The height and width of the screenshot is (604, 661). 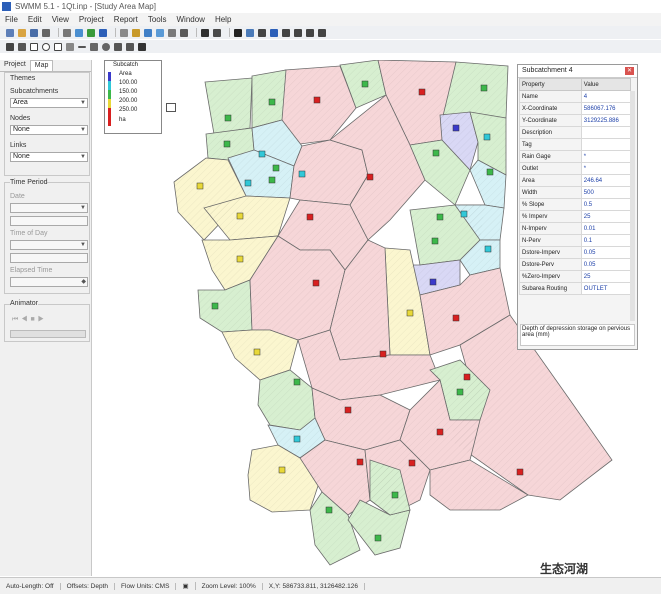 I want to click on column-header-property: Property, so click(x=550, y=84).